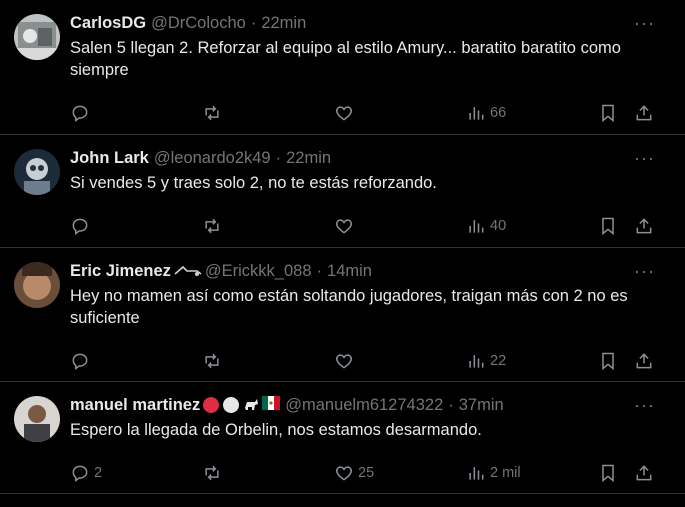 The image size is (685, 507). I want to click on car-key-emoji-icon, so click(187, 271).